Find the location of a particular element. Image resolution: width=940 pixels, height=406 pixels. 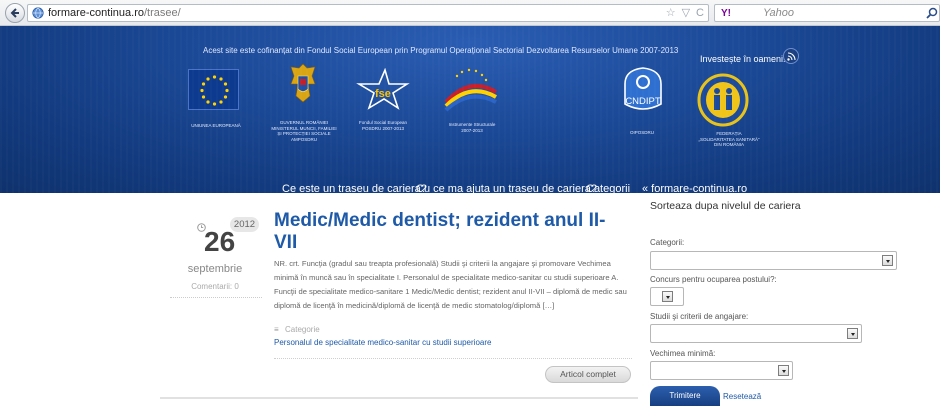

read-more-button: Articol complet is located at coordinates (588, 374).